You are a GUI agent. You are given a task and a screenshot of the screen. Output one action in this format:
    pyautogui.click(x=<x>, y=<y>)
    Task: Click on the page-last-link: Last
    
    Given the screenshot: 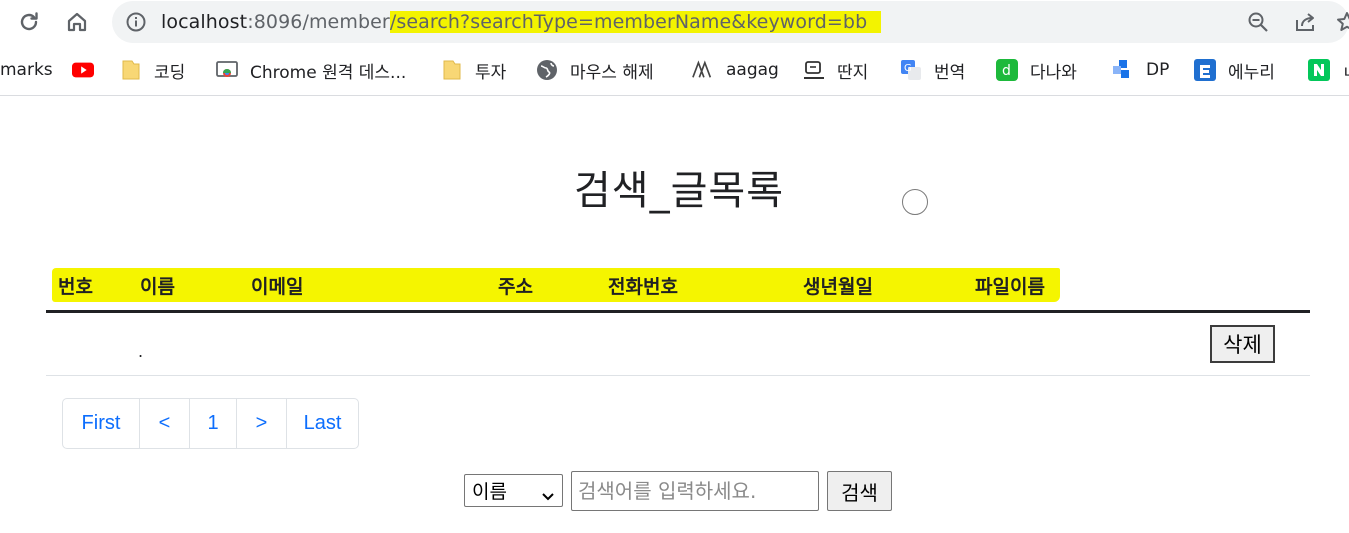 What is the action you would take?
    pyautogui.click(x=322, y=423)
    